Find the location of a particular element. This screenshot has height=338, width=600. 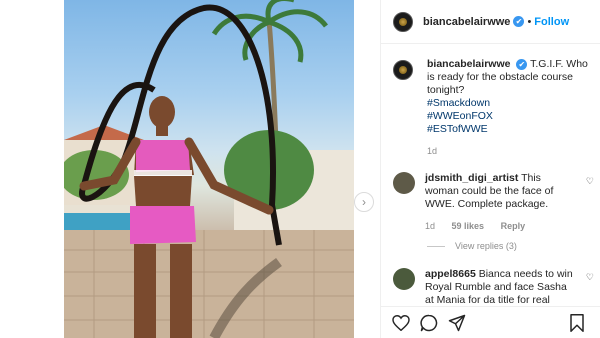

heart-icon is located at coordinates (401, 323).